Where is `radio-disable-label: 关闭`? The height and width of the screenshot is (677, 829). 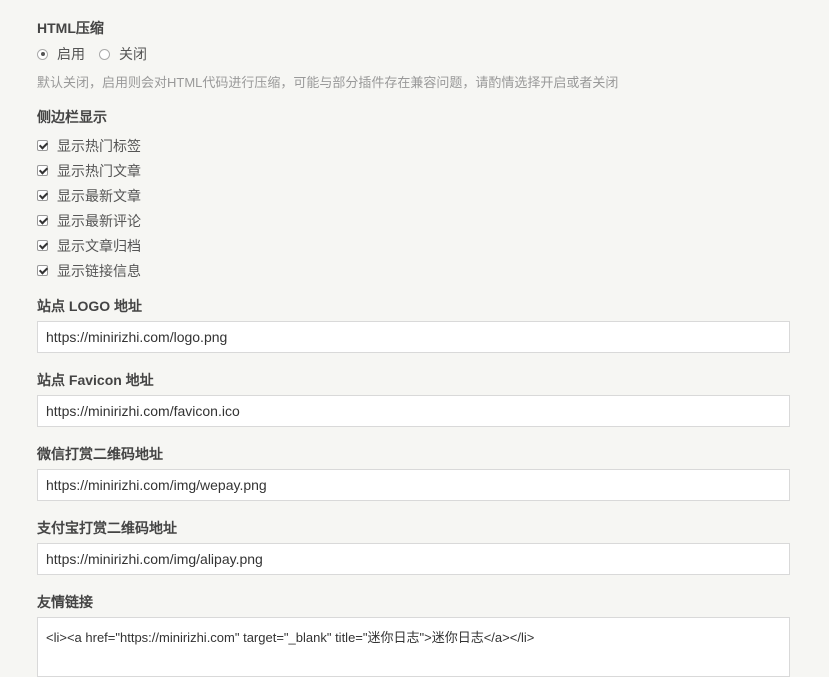
radio-disable-label: 关闭 is located at coordinates (133, 54).